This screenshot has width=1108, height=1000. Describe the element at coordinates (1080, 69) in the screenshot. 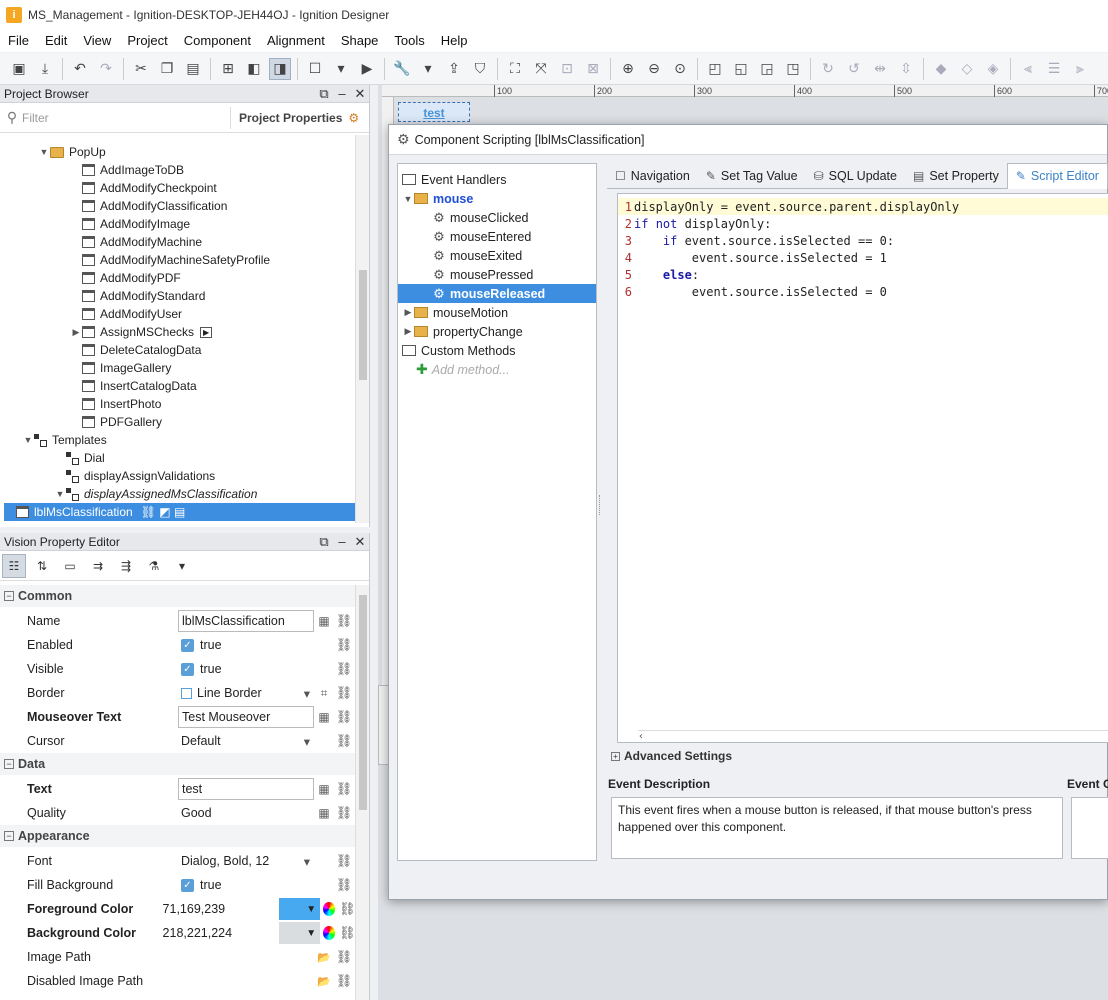

I see `align-right-icon: ⫸` at that location.